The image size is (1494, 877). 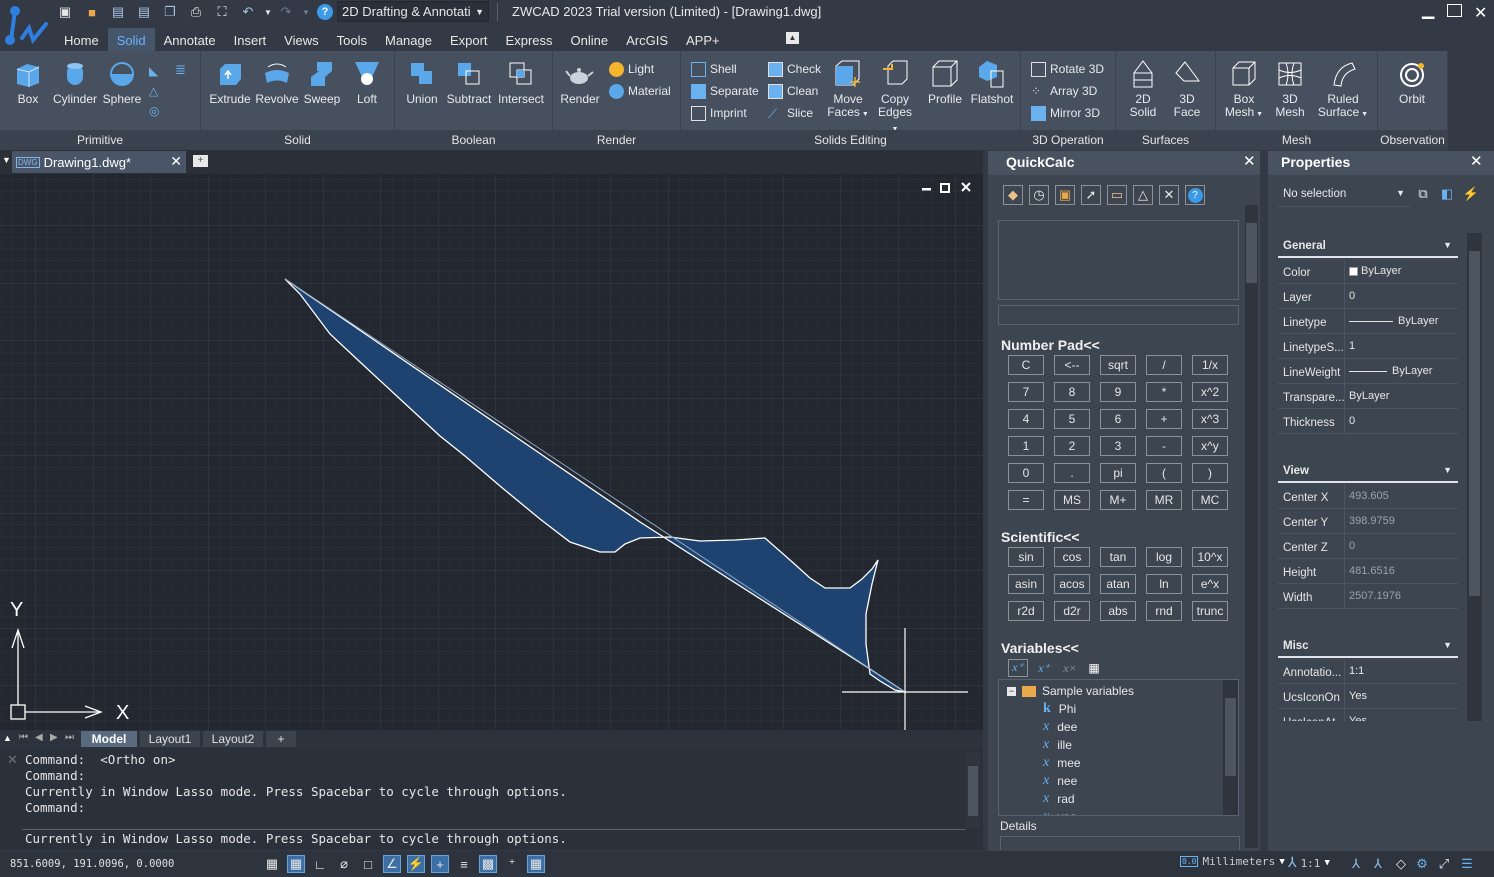 What do you see at coordinates (794, 69) in the screenshot?
I see `check-button: Check` at bounding box center [794, 69].